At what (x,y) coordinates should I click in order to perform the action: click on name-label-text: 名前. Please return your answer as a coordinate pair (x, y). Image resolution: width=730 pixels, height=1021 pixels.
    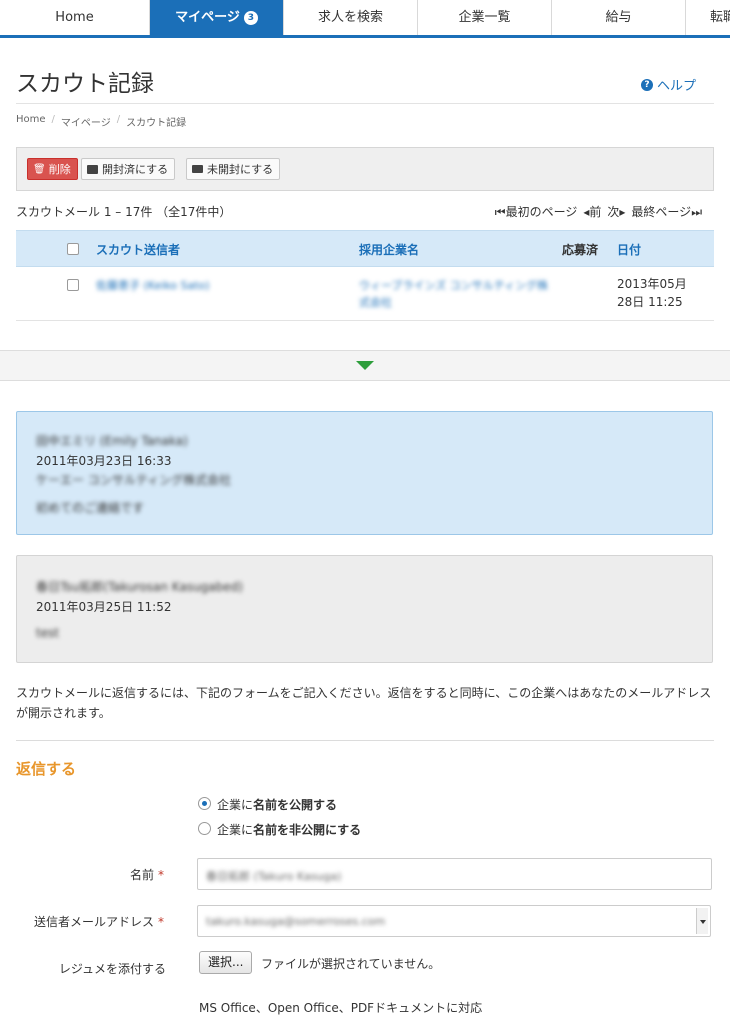
    Looking at the image, I should click on (141, 875).